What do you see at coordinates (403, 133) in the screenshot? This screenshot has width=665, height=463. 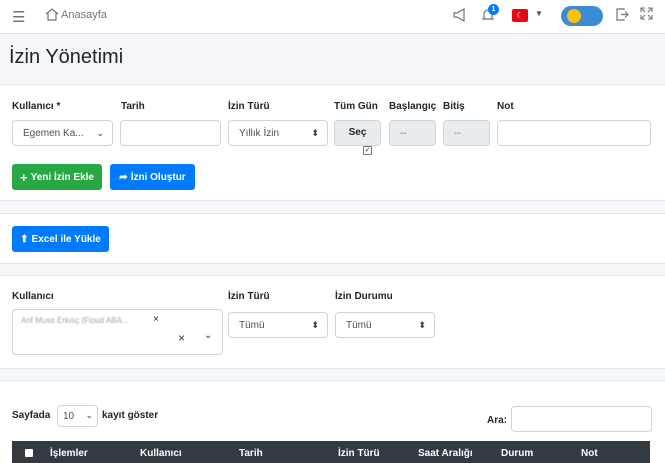 I see `start-time-value: --` at bounding box center [403, 133].